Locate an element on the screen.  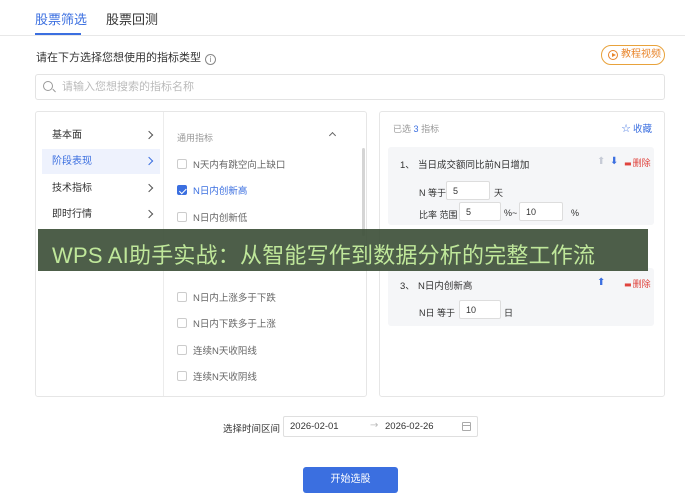
indicator-label: N日内下跌多于上涨 is located at coordinates (234, 324).